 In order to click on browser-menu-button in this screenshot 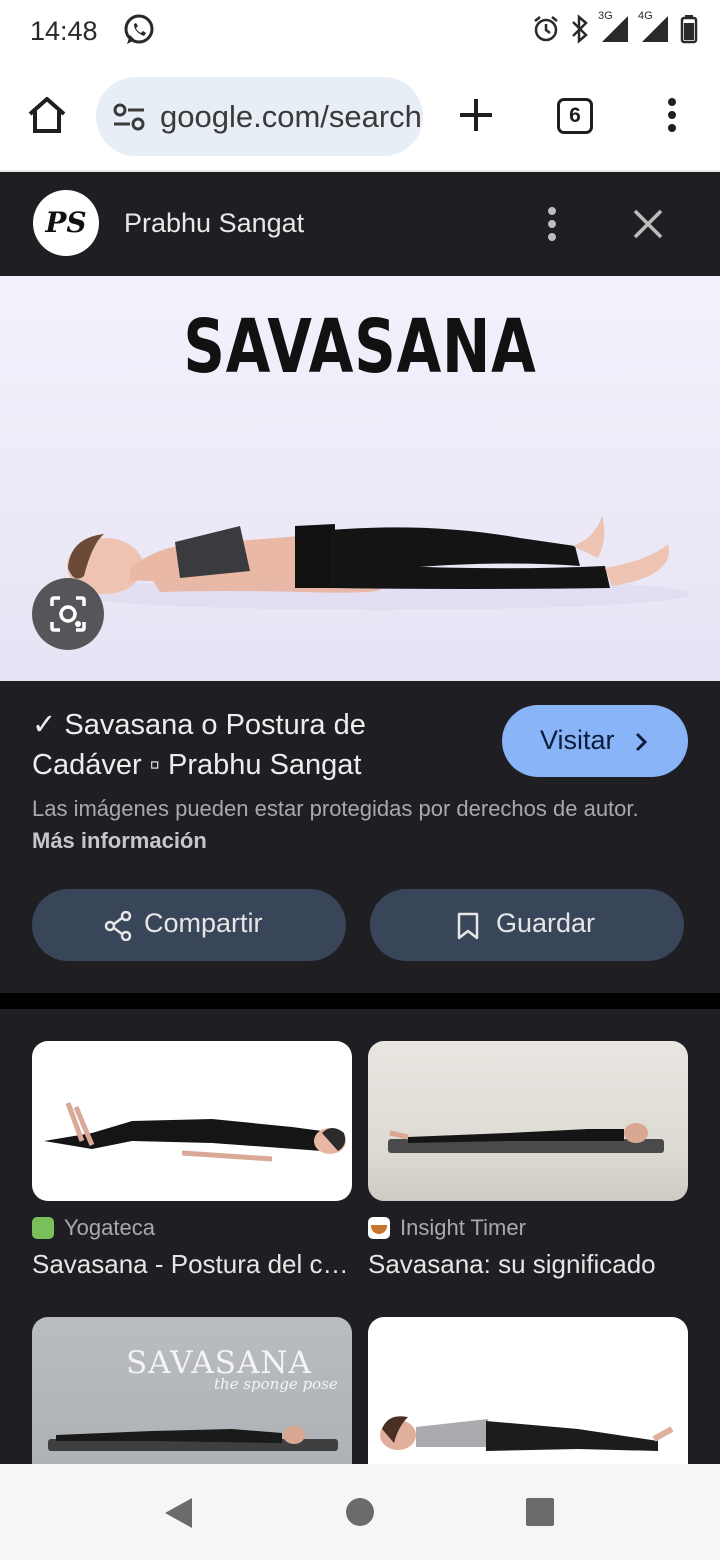, I will do `click(672, 117)`.